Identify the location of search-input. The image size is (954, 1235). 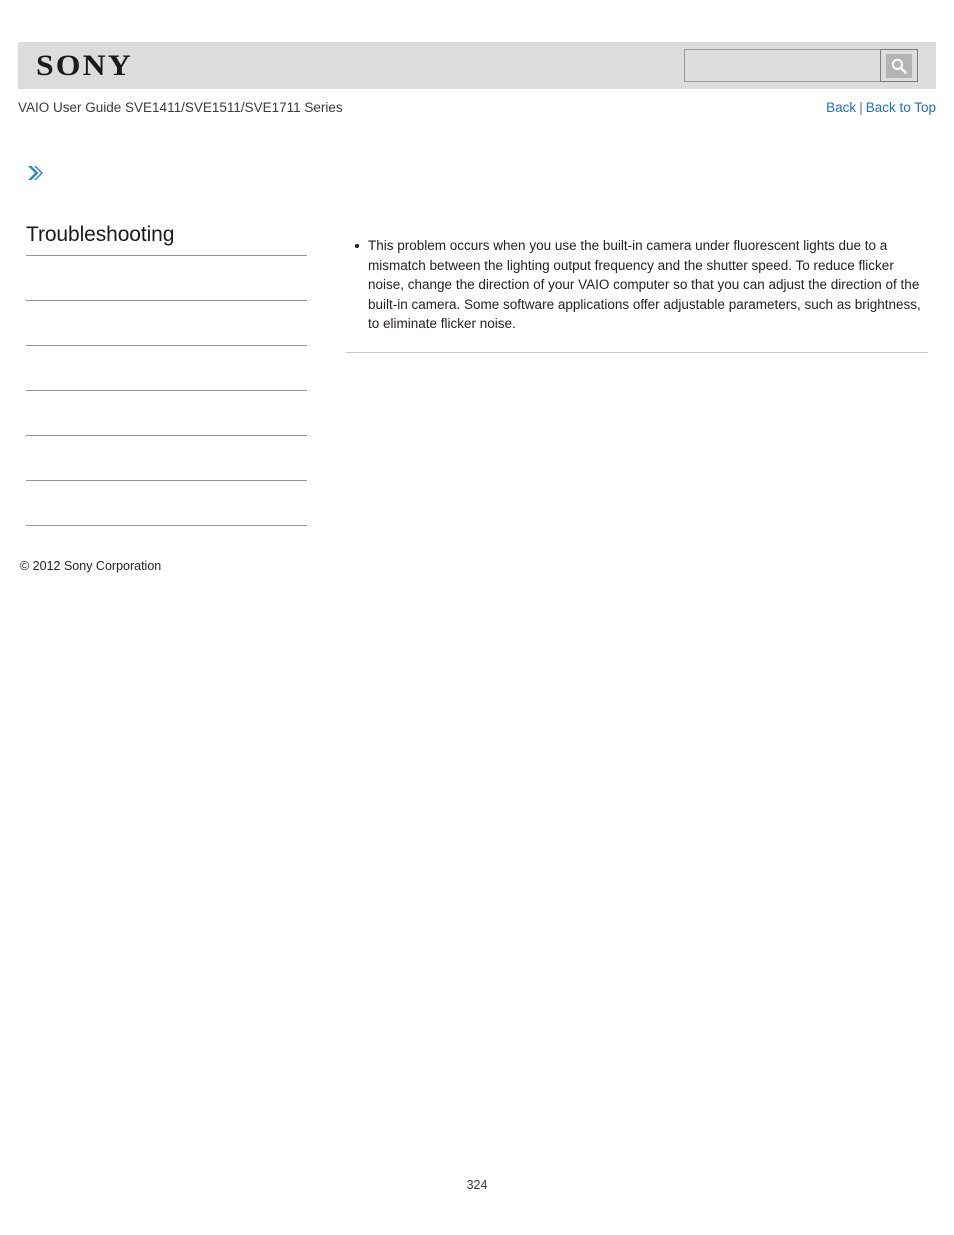
(782, 65).